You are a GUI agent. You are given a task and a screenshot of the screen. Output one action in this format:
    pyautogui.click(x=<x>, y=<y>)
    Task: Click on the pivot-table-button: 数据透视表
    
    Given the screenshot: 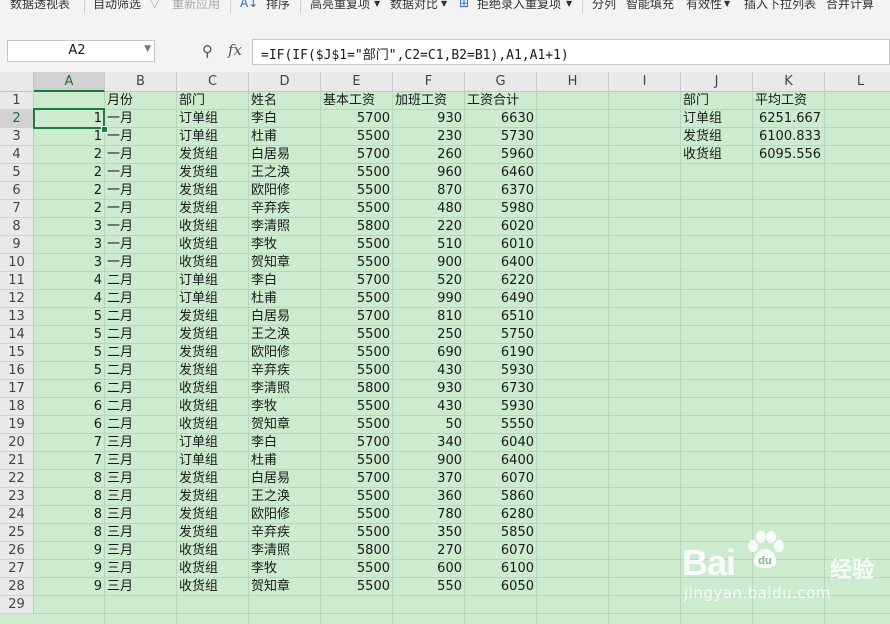 What is the action you would take?
    pyautogui.click(x=40, y=7)
    